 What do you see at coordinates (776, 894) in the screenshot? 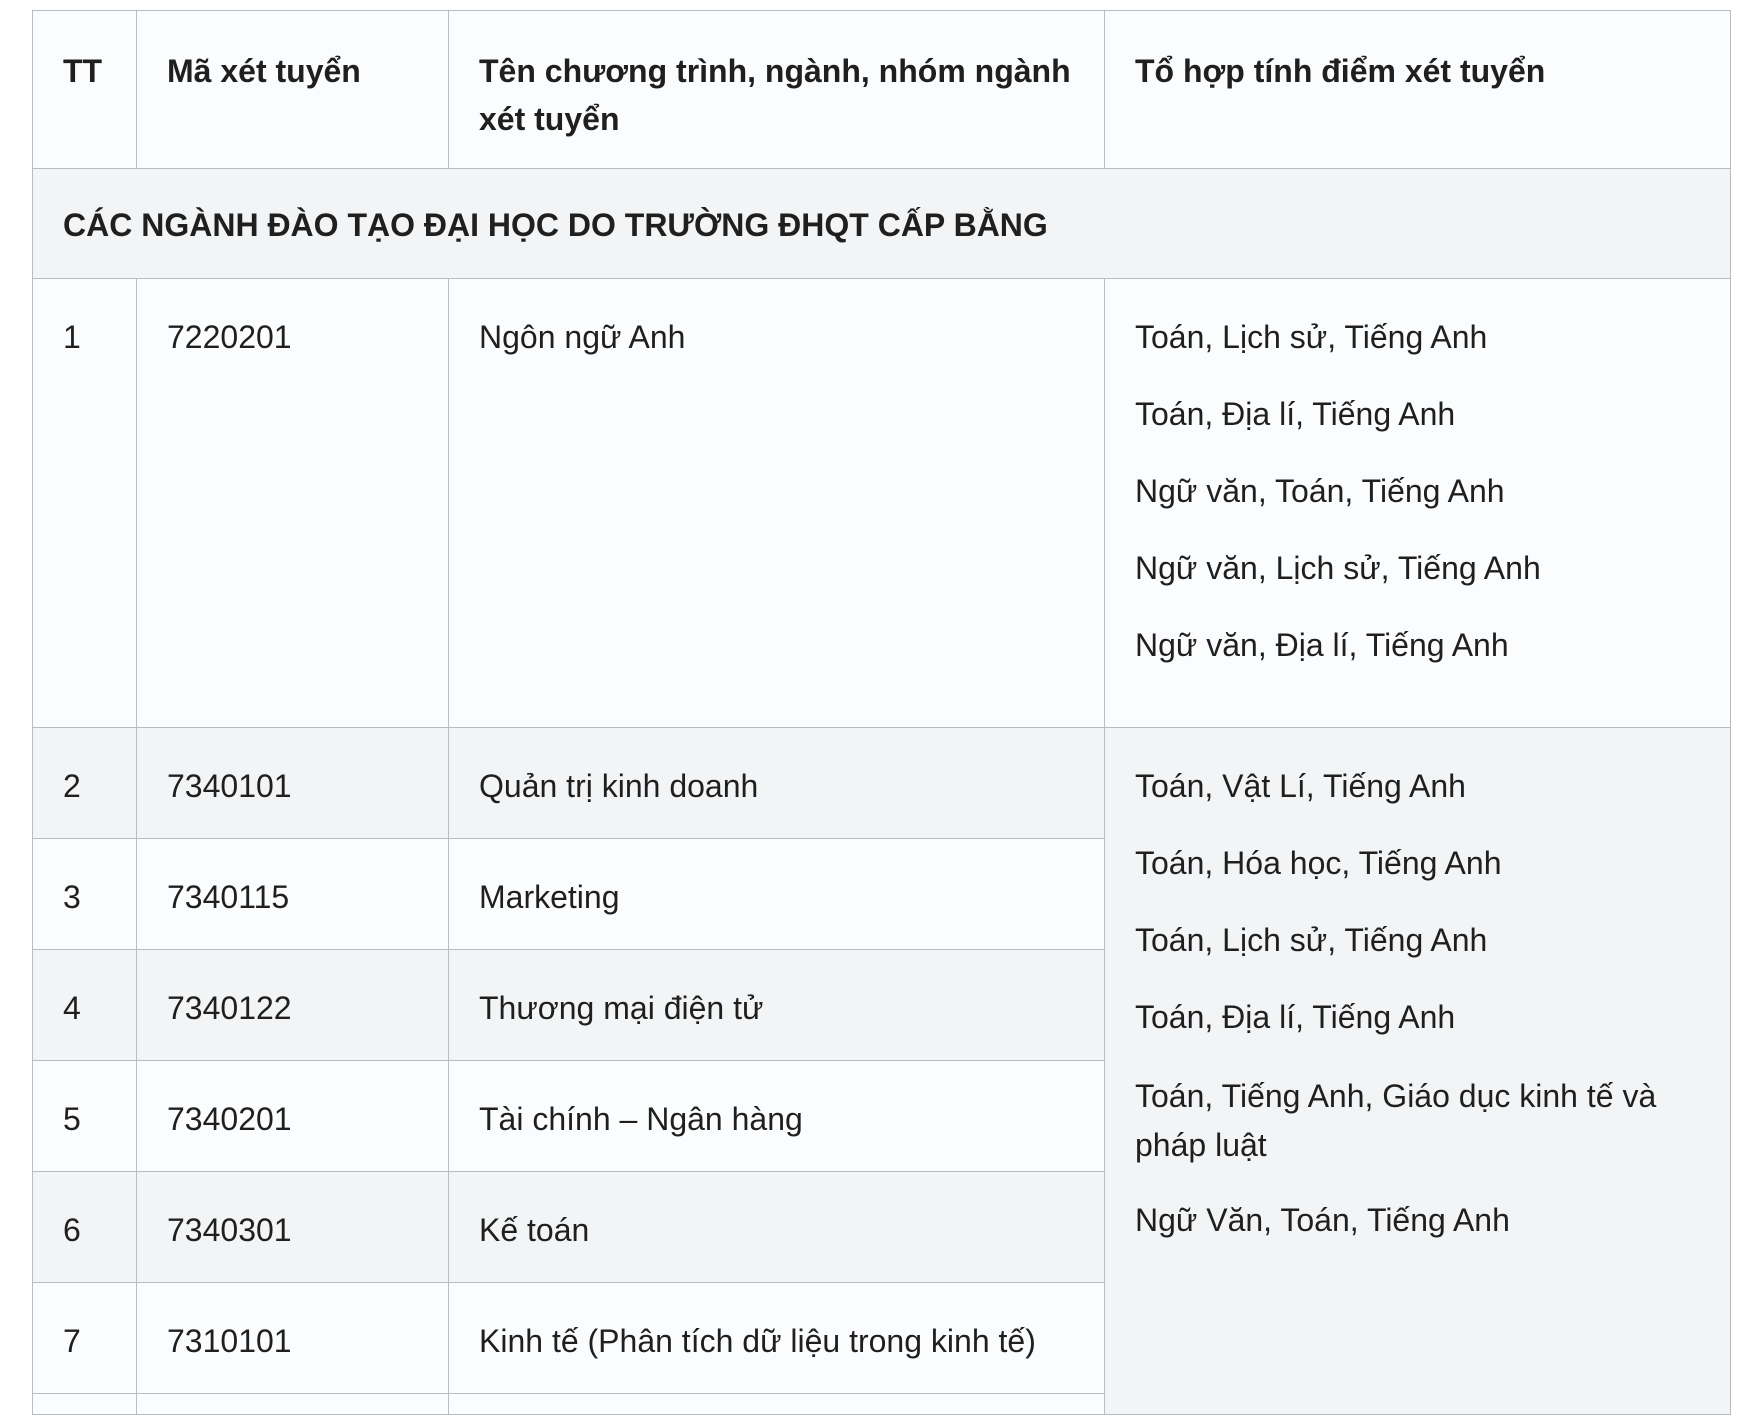
I see `row-program: Marketing` at bounding box center [776, 894].